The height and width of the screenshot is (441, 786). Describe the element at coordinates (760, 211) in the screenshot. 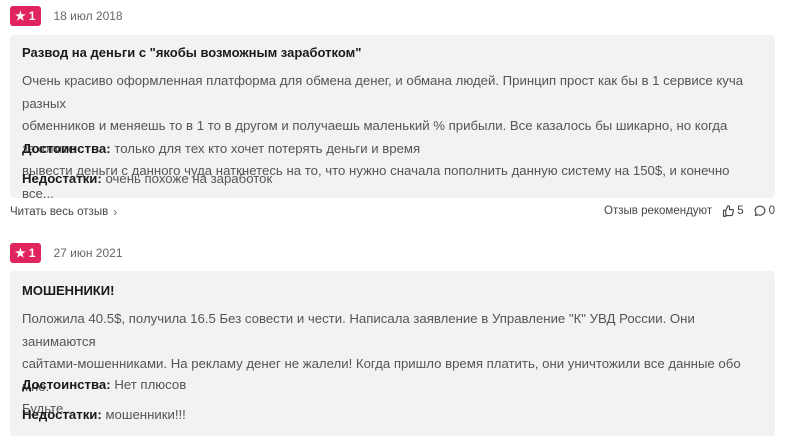

I see `comment-icon` at that location.